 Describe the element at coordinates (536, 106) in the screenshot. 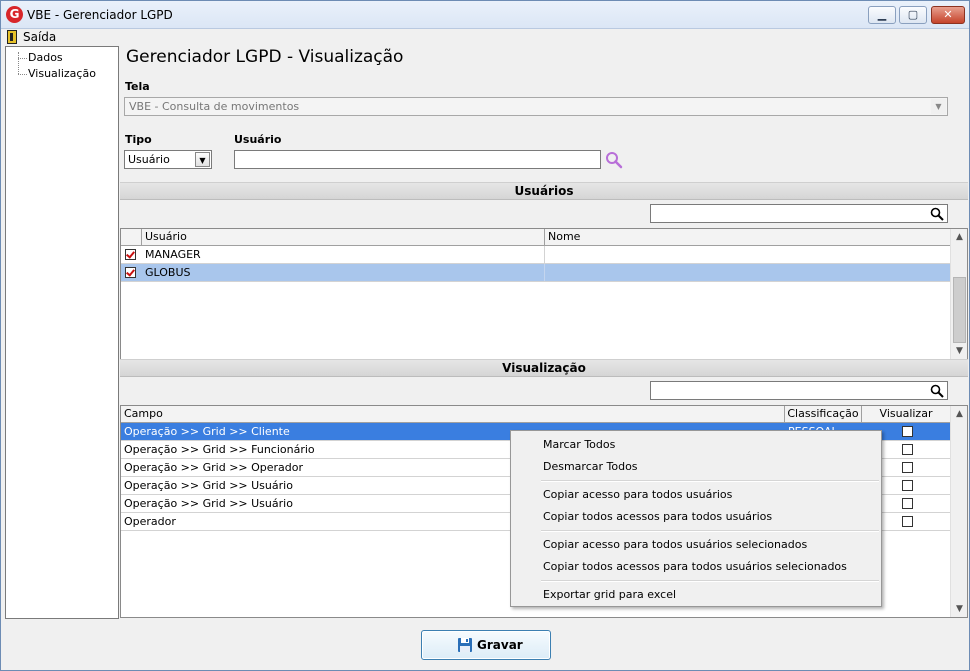

I see `tela-select: VBE - Consulta de movimentos ▼` at that location.